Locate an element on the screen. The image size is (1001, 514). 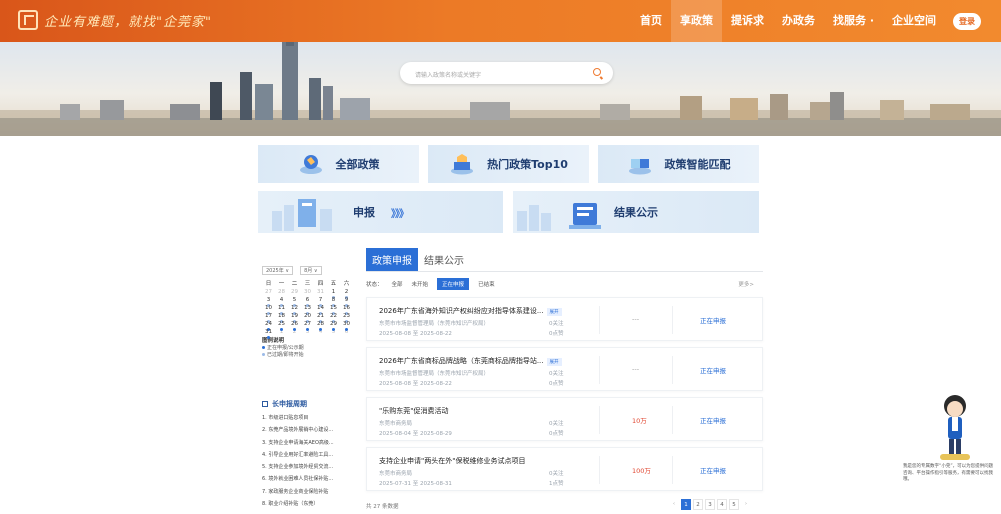
assistant-avatar-icon is located at coordinates (955, 427).